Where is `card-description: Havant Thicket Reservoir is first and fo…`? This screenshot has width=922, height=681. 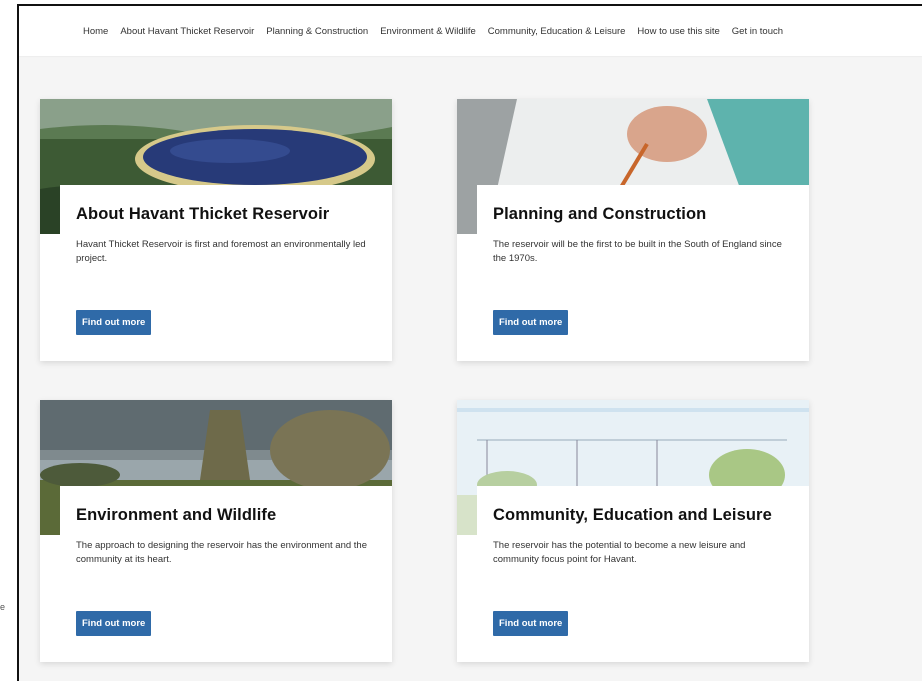 card-description: Havant Thicket Reservoir is first and fo… is located at coordinates (221, 251).